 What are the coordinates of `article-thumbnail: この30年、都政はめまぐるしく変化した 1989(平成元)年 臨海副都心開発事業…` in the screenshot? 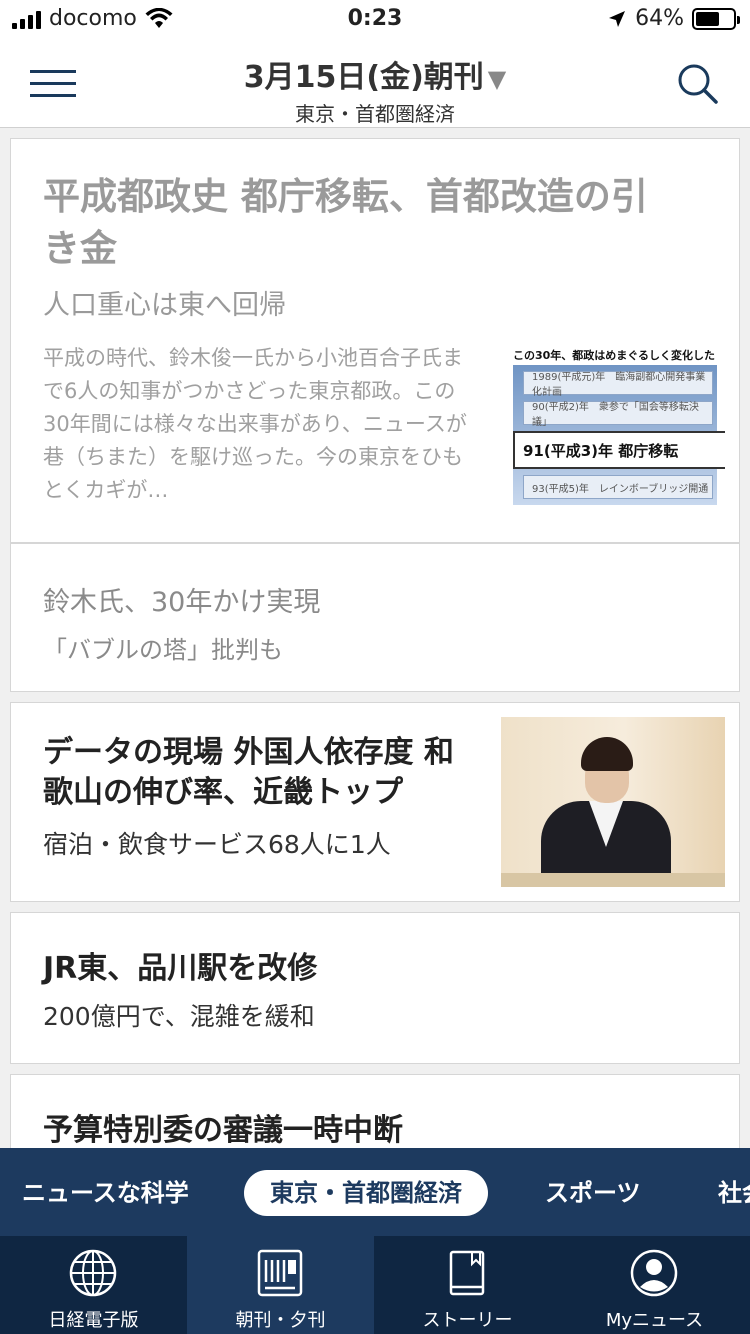 It's located at (614, 426).